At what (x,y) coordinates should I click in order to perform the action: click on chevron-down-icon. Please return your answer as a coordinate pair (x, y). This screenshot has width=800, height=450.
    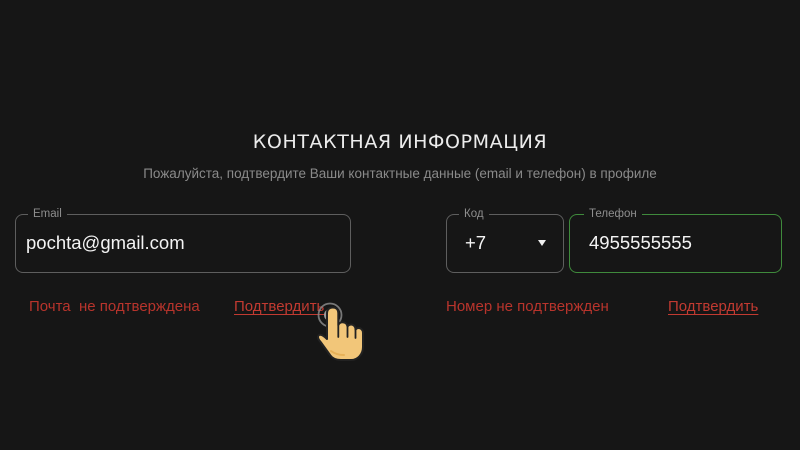
    Looking at the image, I should click on (542, 243).